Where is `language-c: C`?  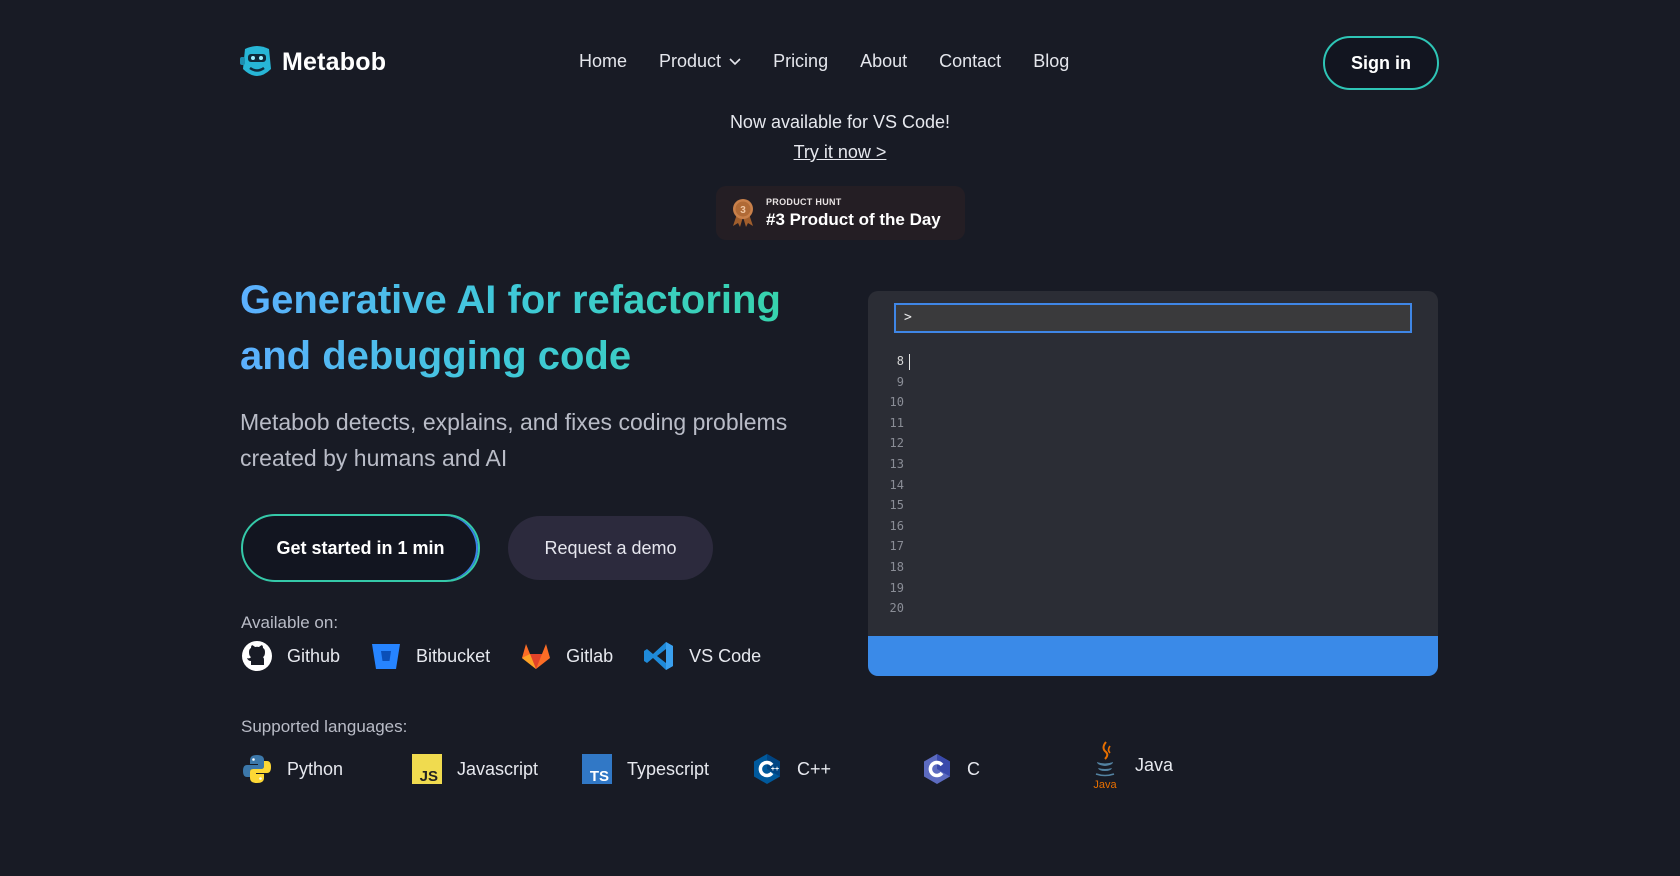 language-c: C is located at coordinates (950, 769).